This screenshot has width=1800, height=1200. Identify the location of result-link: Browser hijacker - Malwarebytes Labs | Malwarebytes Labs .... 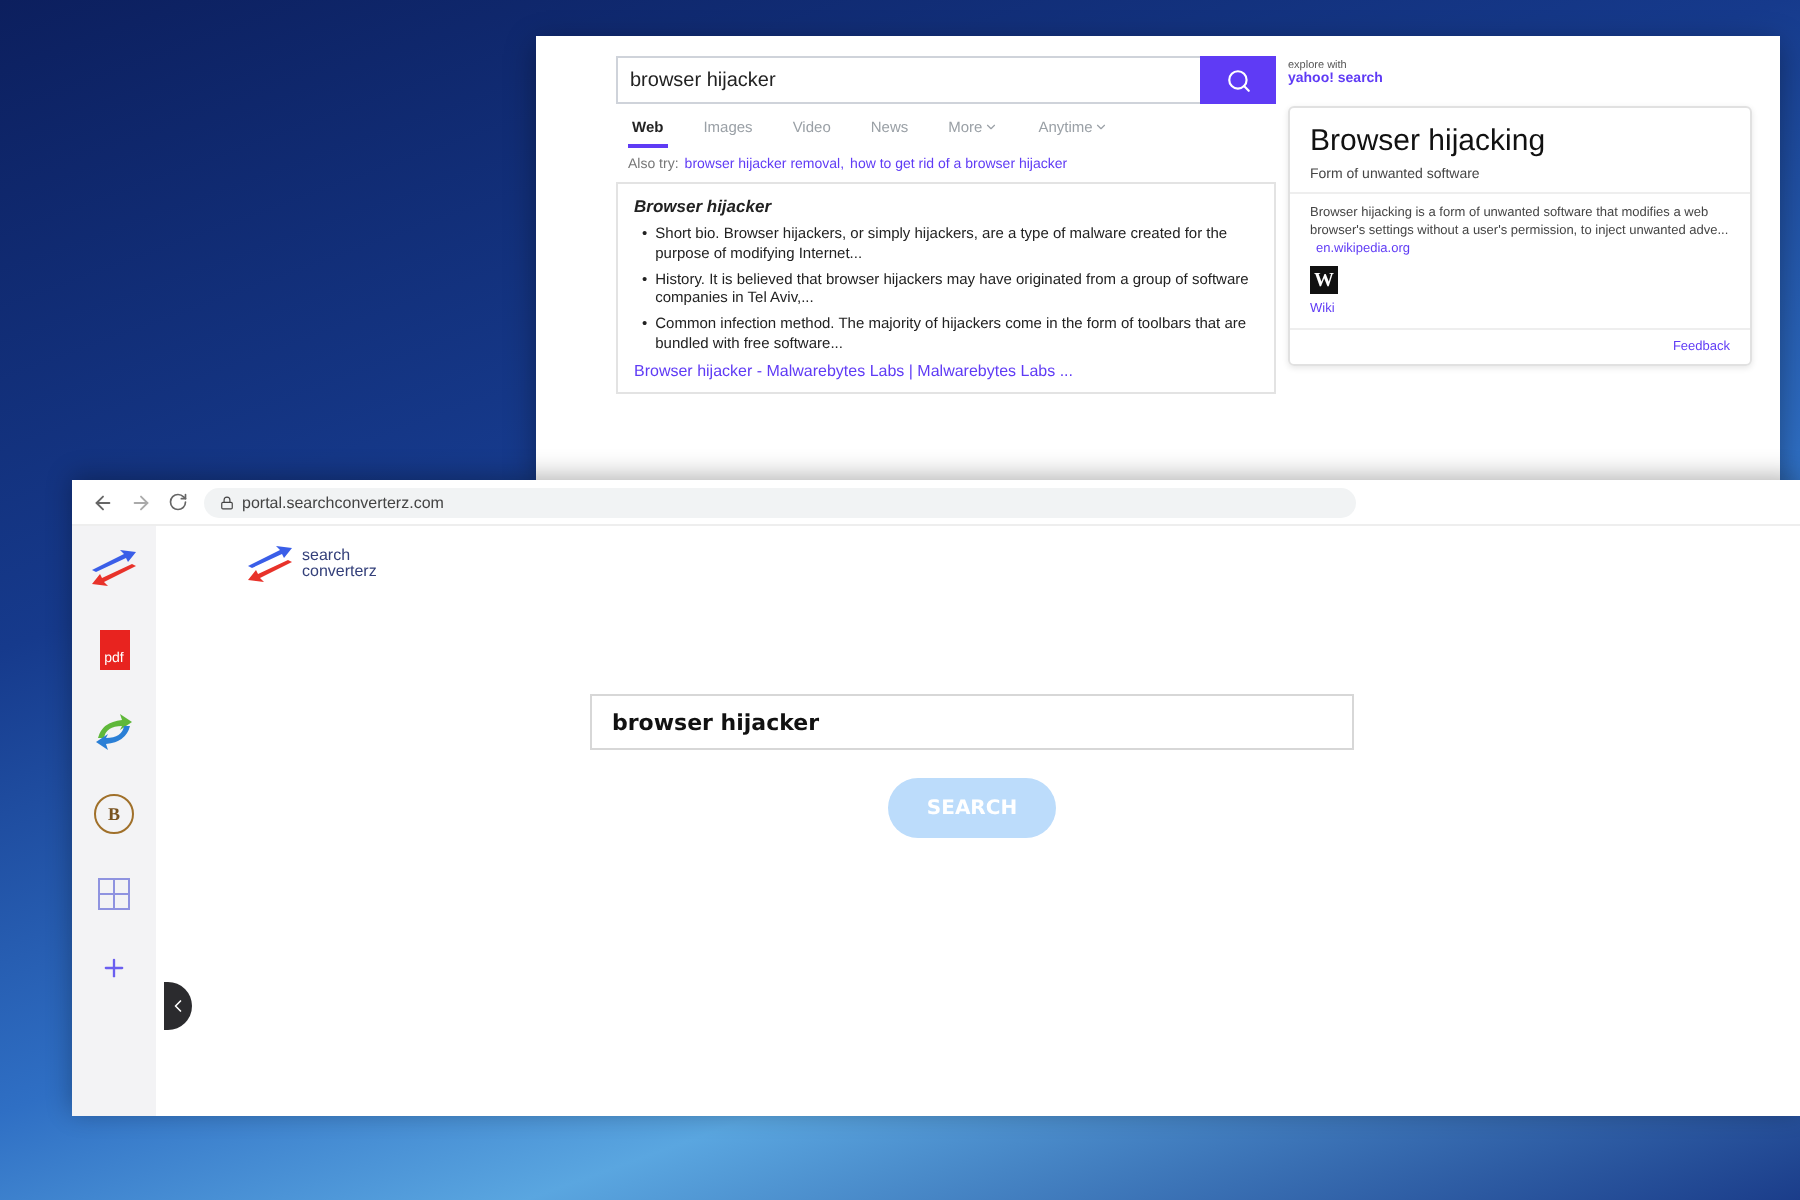
(946, 370).